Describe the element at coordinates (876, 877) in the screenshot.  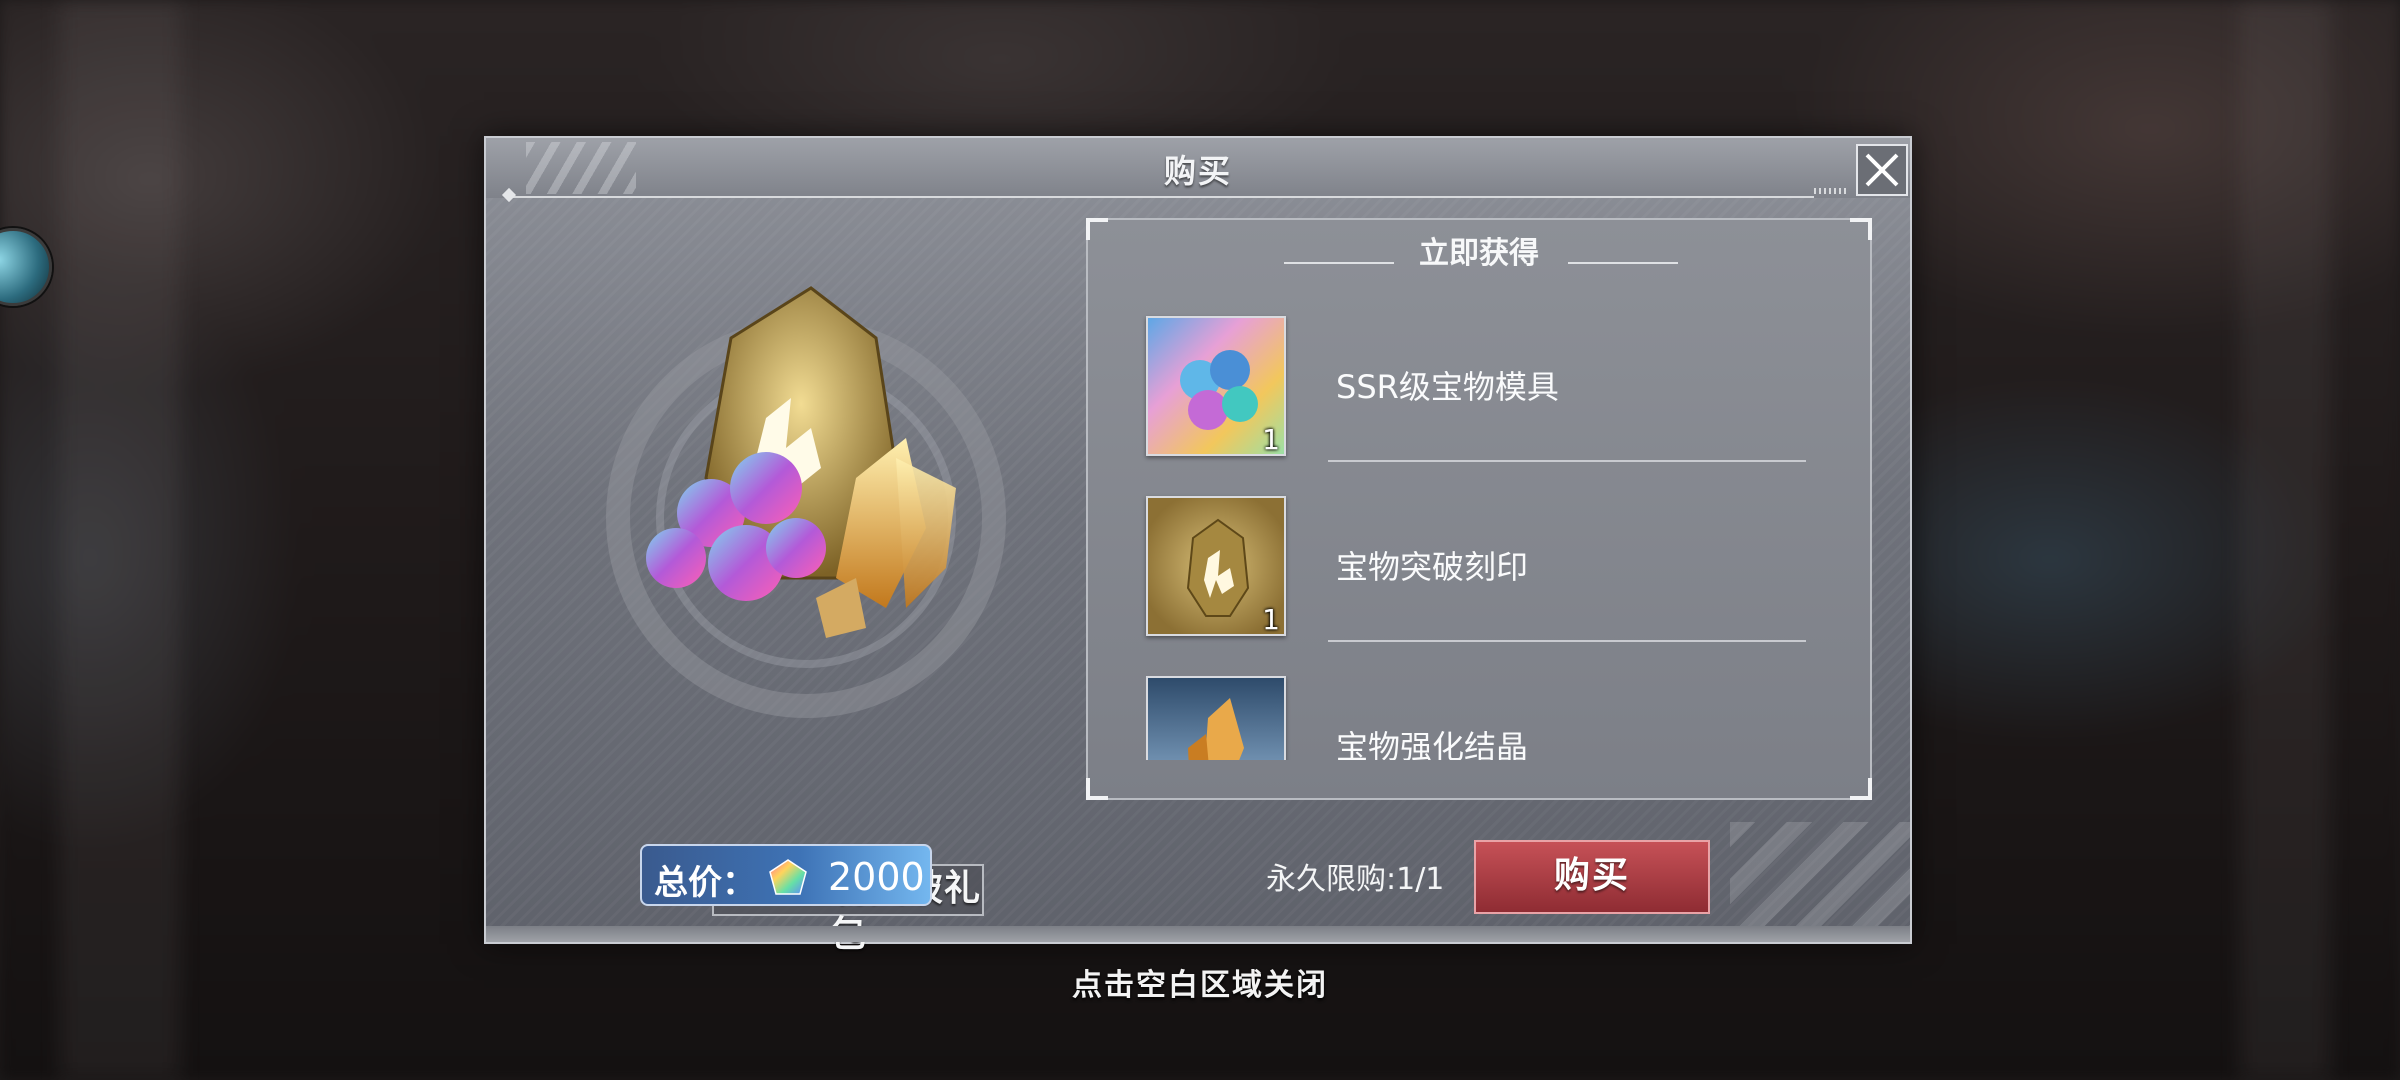
I see `price-value: 2000` at that location.